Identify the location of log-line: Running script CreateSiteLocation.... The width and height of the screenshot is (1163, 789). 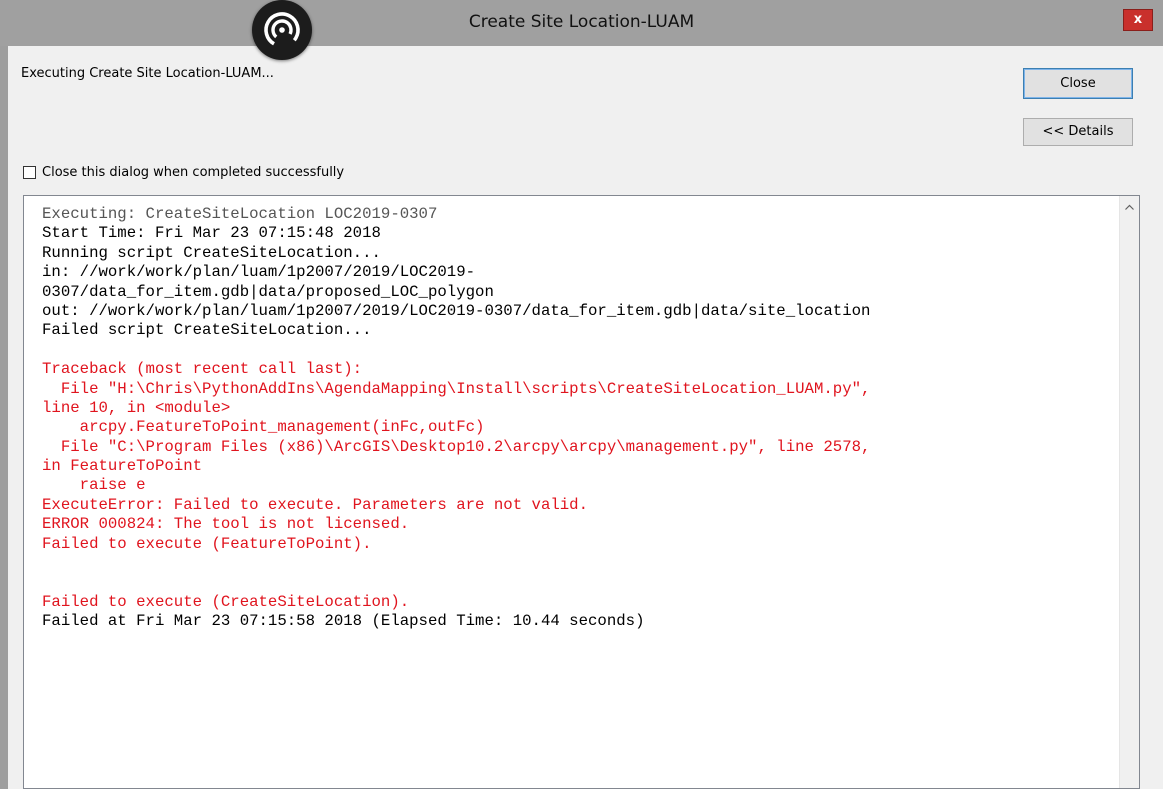
(211, 252).